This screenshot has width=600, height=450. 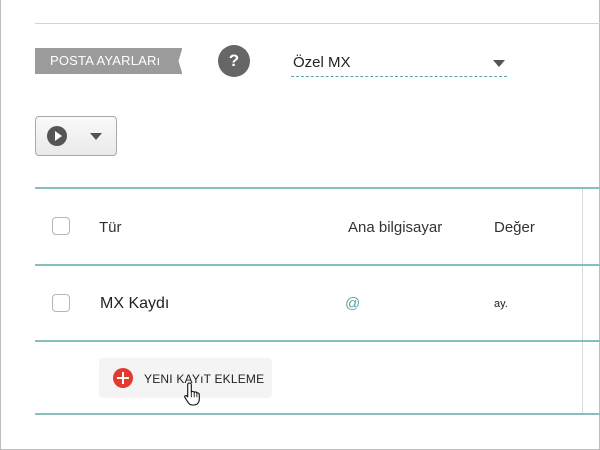 What do you see at coordinates (0, 225) in the screenshot?
I see `frame-border-left` at bounding box center [0, 225].